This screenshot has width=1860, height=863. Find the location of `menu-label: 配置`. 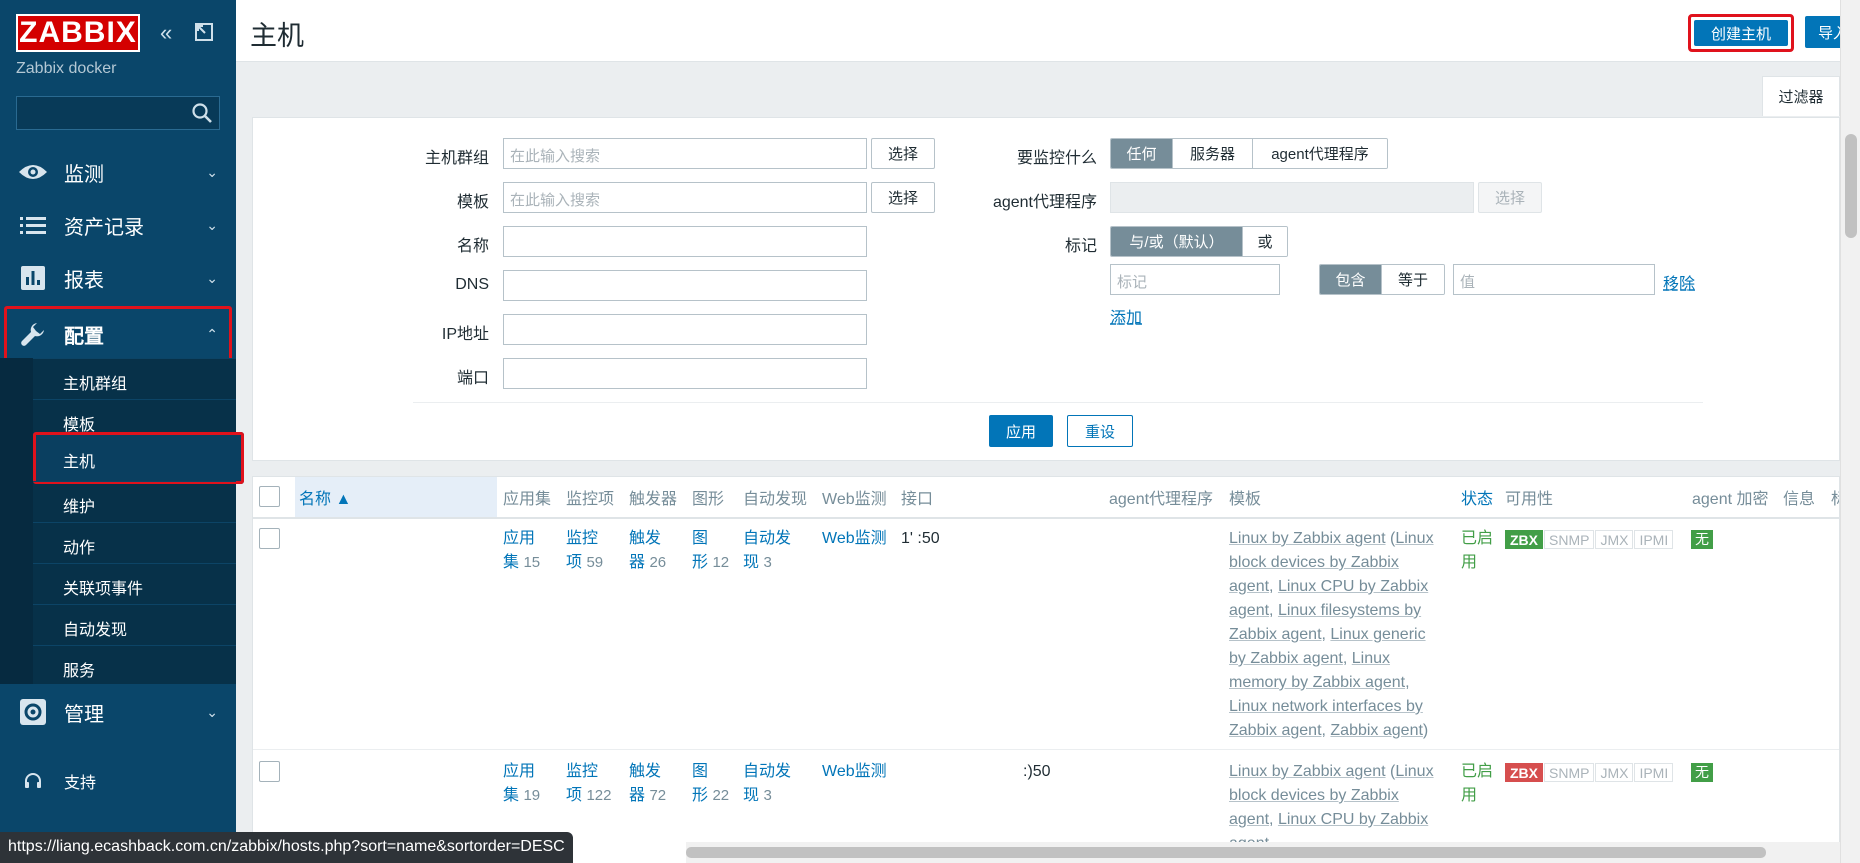

menu-label: 配置 is located at coordinates (84, 336).